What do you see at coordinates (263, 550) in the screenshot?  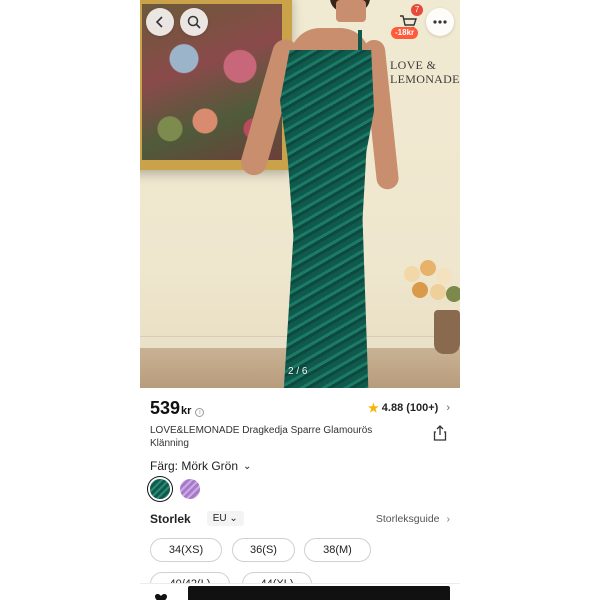 I see `size-option: 36(S)` at bounding box center [263, 550].